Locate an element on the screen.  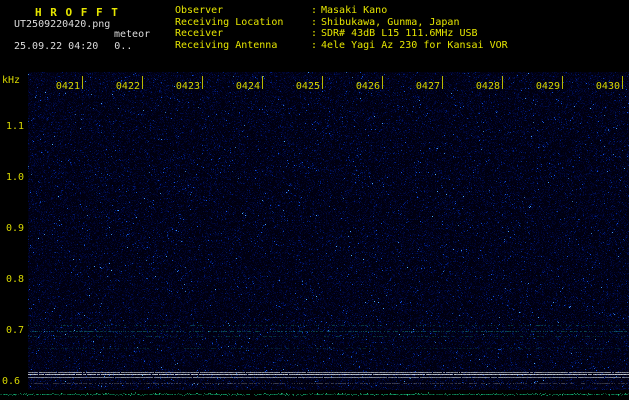
info-row-observer: Observer: Masaki Kano is located at coordinates (341, 11).